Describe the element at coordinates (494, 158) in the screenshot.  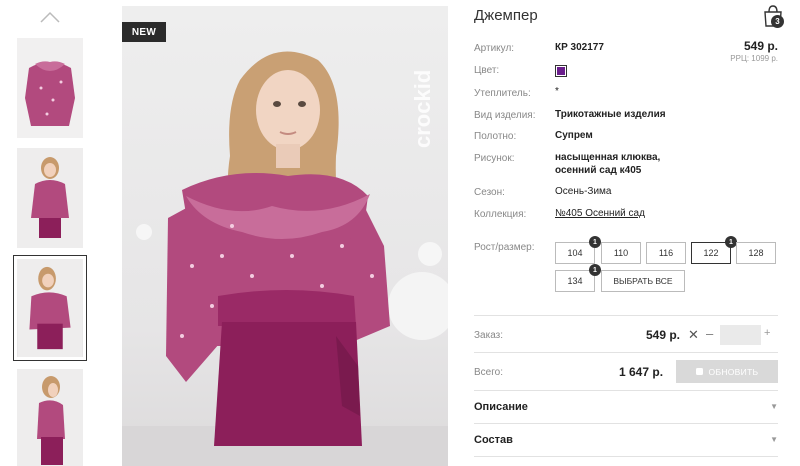
I see `pattern-label: Рисунок:` at that location.